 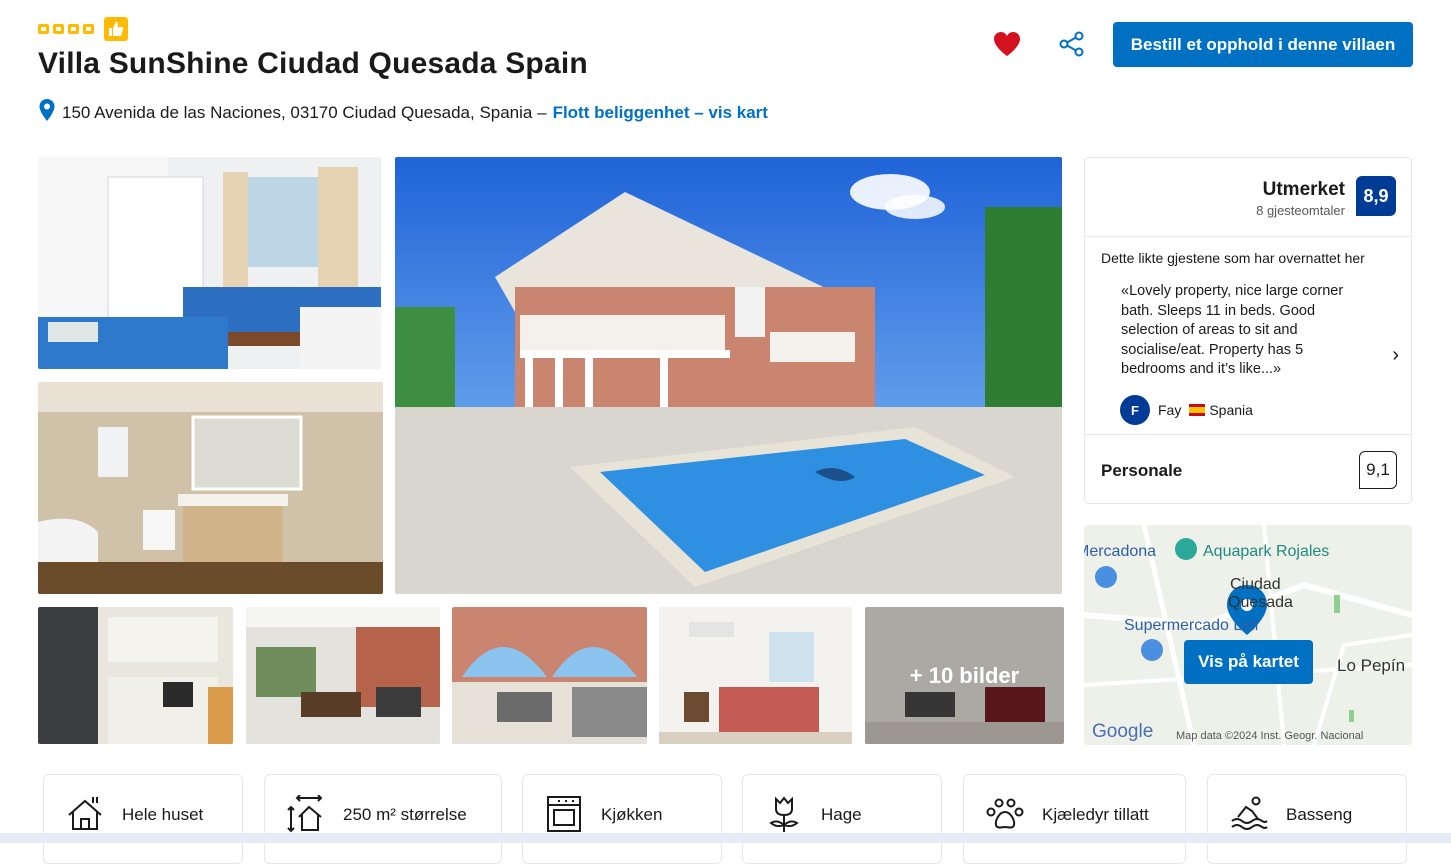 What do you see at coordinates (1378, 470) in the screenshot?
I see `staff-score: 9,1` at bounding box center [1378, 470].